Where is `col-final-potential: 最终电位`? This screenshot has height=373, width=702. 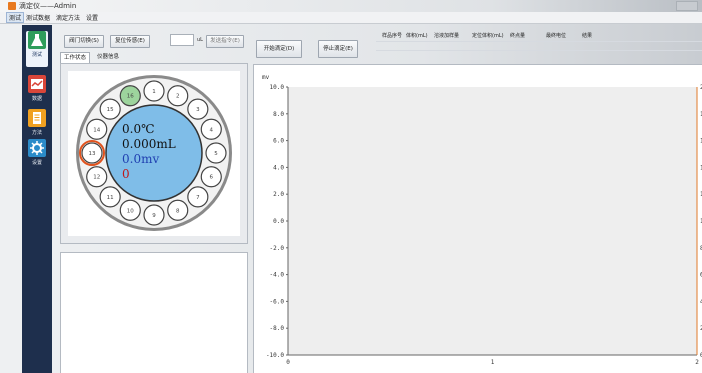
col-final-potential: 最终电位 is located at coordinates (556, 36).